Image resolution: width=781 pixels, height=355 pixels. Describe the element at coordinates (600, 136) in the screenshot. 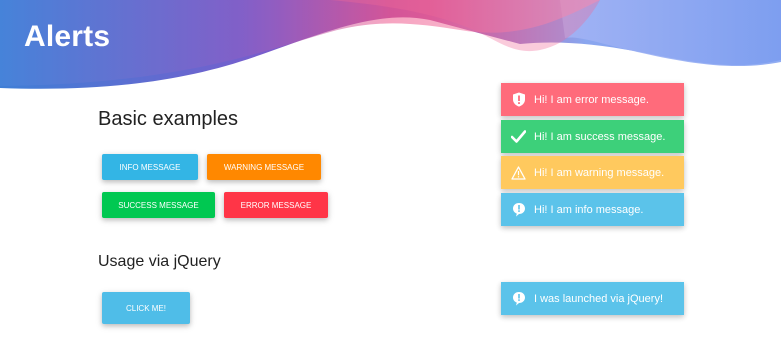

I see `success-toast-text: Hi! I am success message.` at that location.